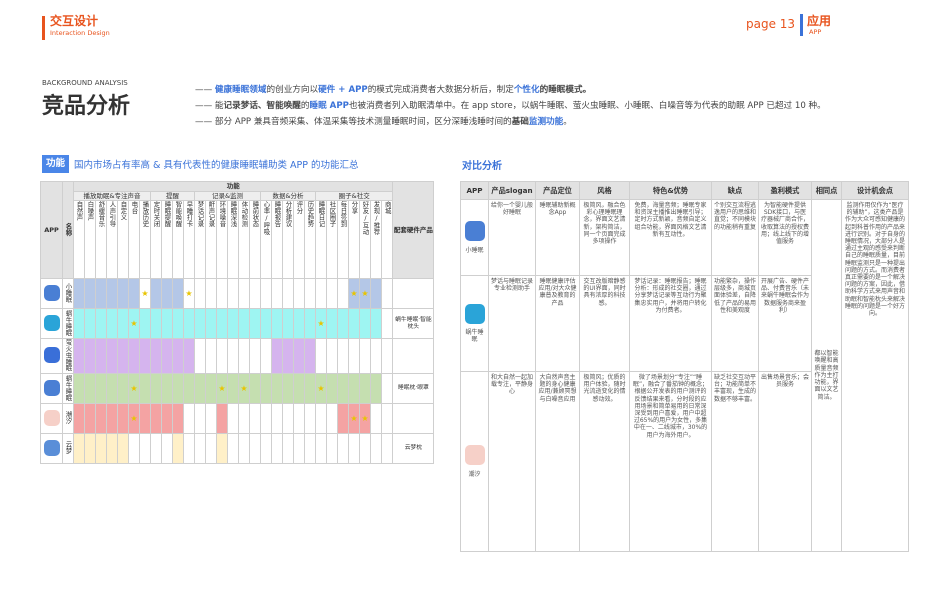 The height and width of the screenshot is (600, 928). What do you see at coordinates (237, 356) in the screenshot?
I see `function-row: 萤火虫睡眠` at bounding box center [237, 356].